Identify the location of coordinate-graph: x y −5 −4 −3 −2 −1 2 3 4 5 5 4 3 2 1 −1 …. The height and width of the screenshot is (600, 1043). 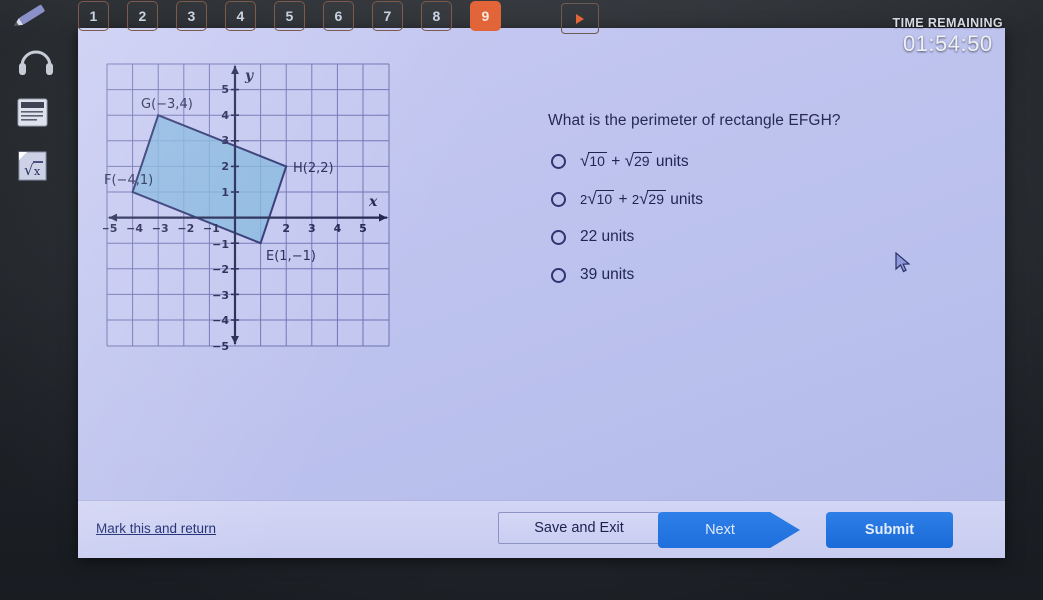
(257, 206).